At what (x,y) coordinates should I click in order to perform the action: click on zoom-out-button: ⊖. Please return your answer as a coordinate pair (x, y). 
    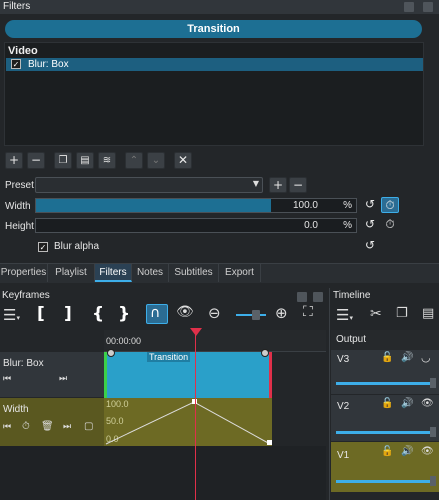
    Looking at the image, I should click on (214, 313).